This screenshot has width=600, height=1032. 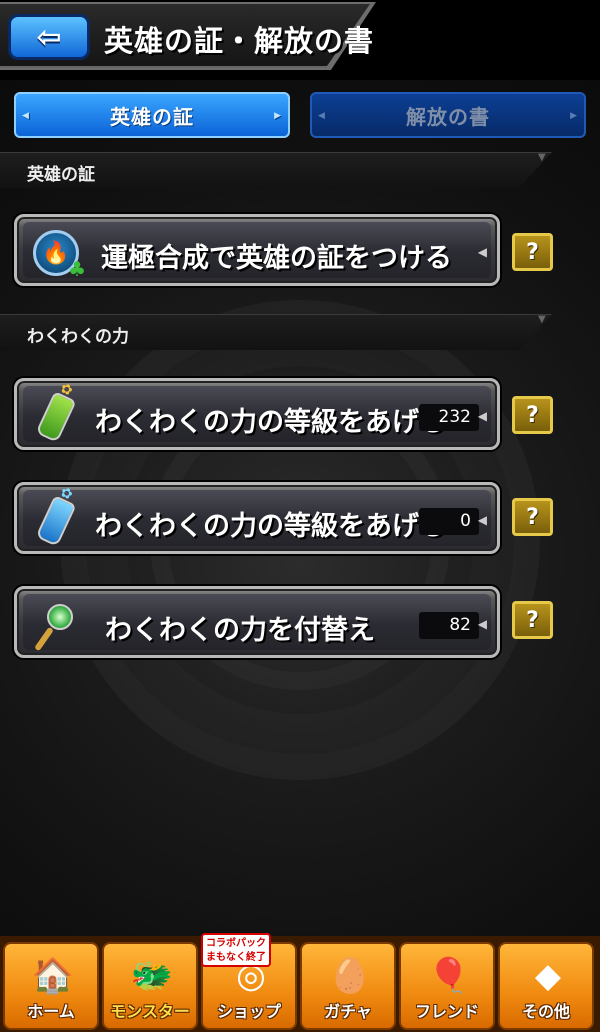 What do you see at coordinates (152, 976) in the screenshot?
I see `monster-icon: 🐲` at bounding box center [152, 976].